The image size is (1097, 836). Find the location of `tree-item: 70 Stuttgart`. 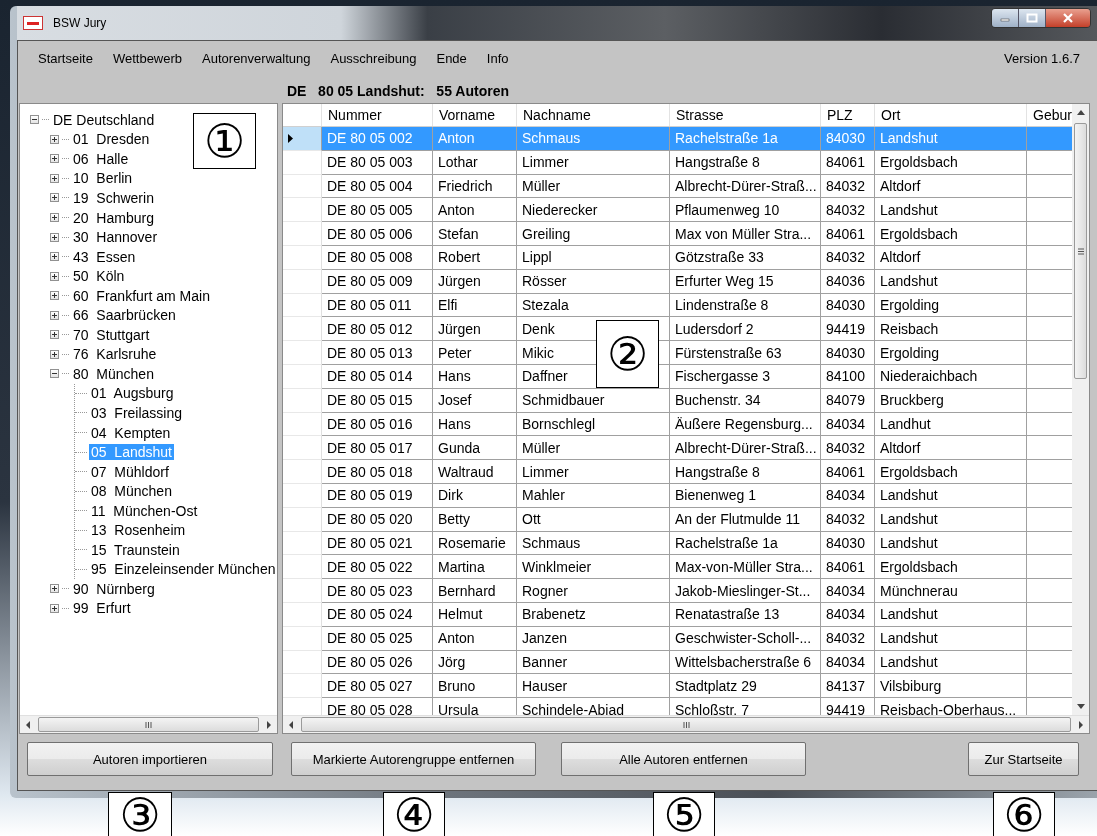

tree-item: 70 Stuttgart is located at coordinates (111, 334).